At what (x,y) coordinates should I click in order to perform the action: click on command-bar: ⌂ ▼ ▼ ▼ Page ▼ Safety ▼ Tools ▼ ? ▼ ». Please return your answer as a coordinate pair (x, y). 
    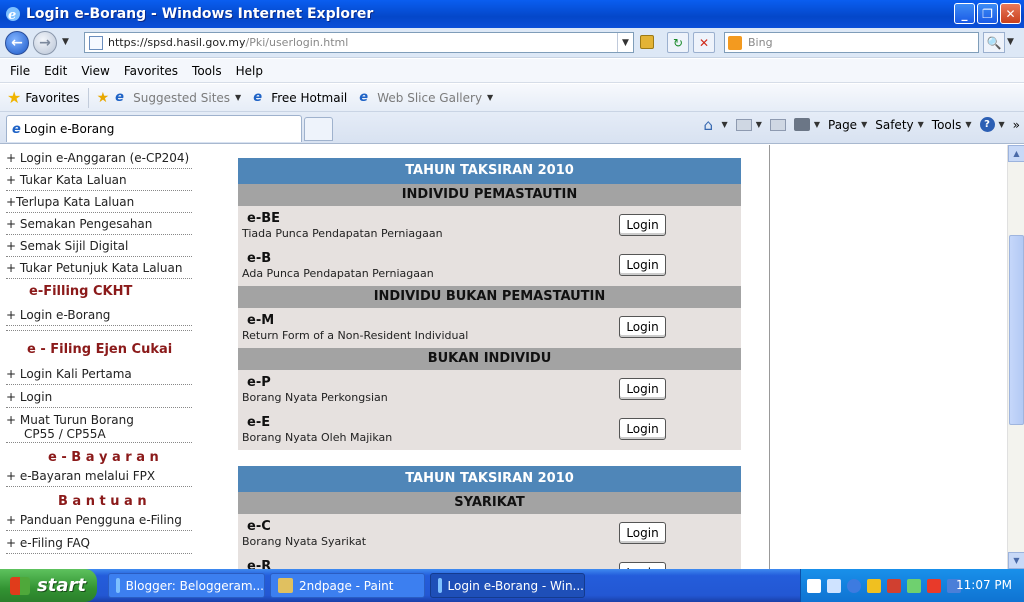
    Looking at the image, I should click on (858, 124).